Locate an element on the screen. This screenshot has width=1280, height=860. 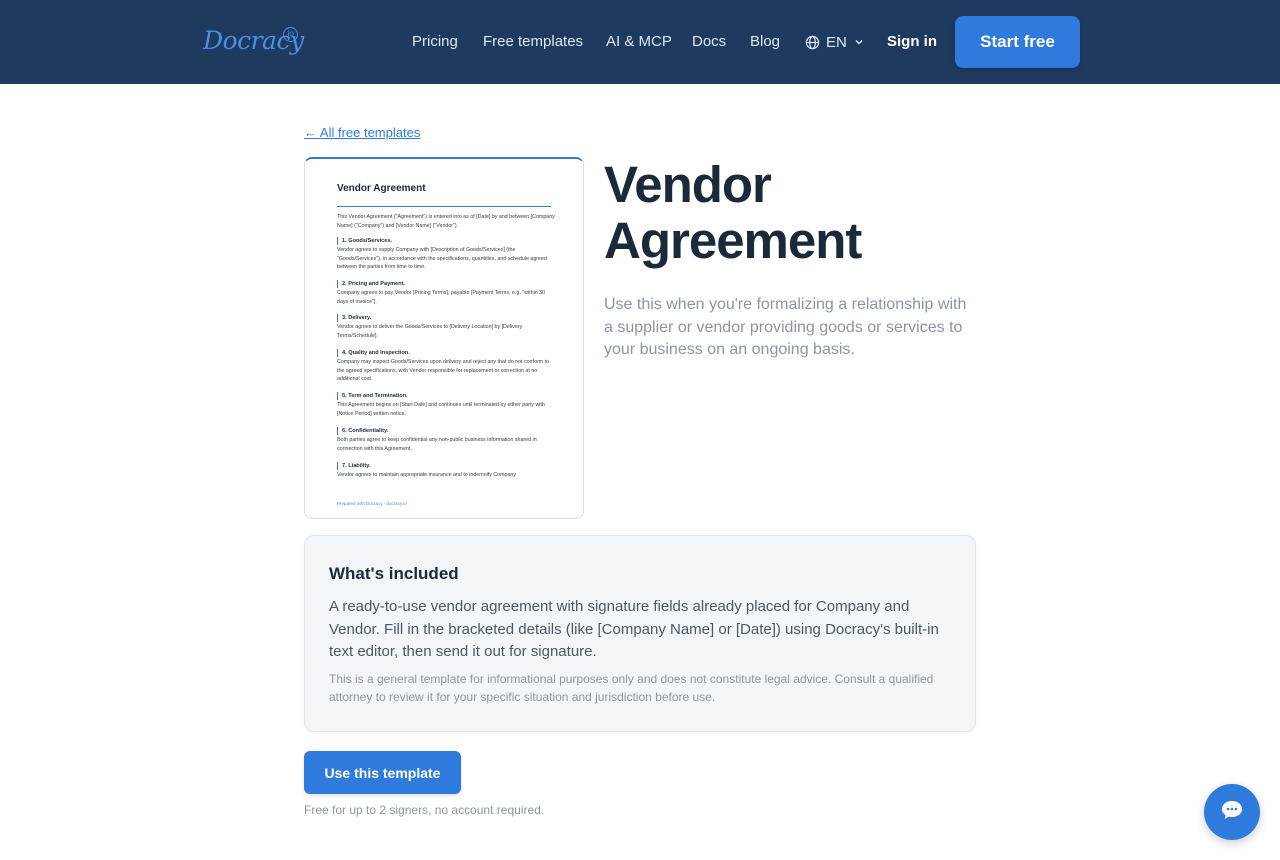
preview-section-heading: 5. Term and Termination. is located at coordinates (372, 396).